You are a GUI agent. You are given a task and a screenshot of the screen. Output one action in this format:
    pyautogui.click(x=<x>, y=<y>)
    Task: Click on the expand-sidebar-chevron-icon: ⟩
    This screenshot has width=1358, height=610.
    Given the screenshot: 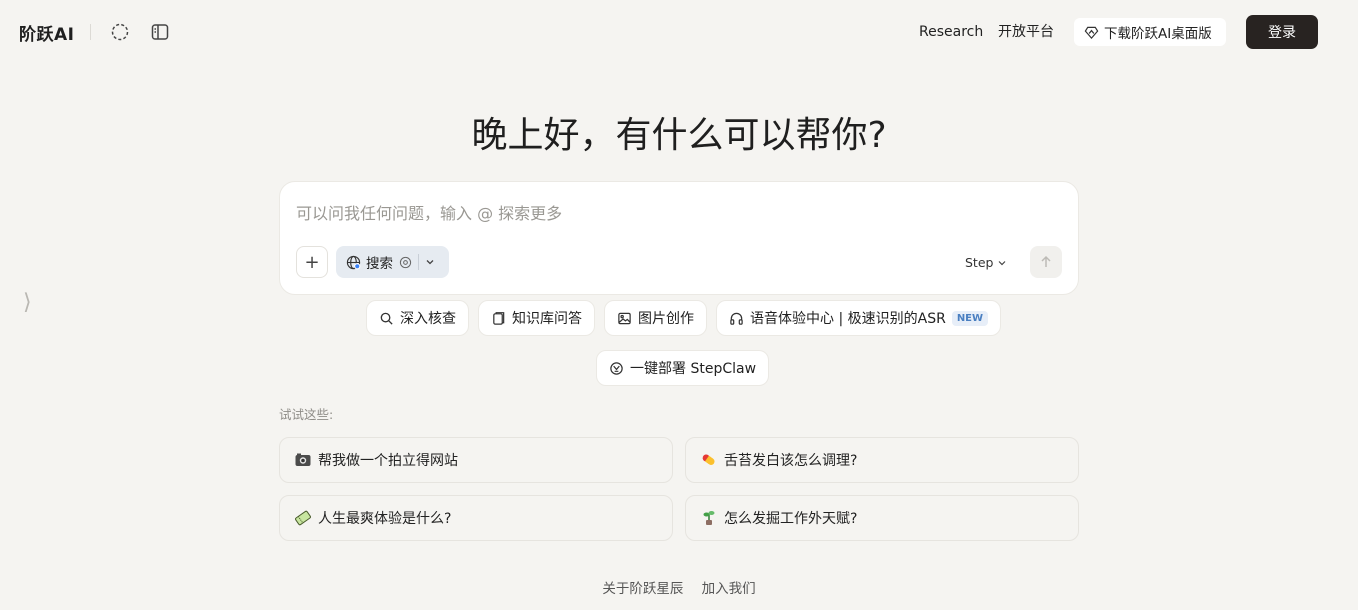 What is the action you would take?
    pyautogui.click(x=27, y=302)
    